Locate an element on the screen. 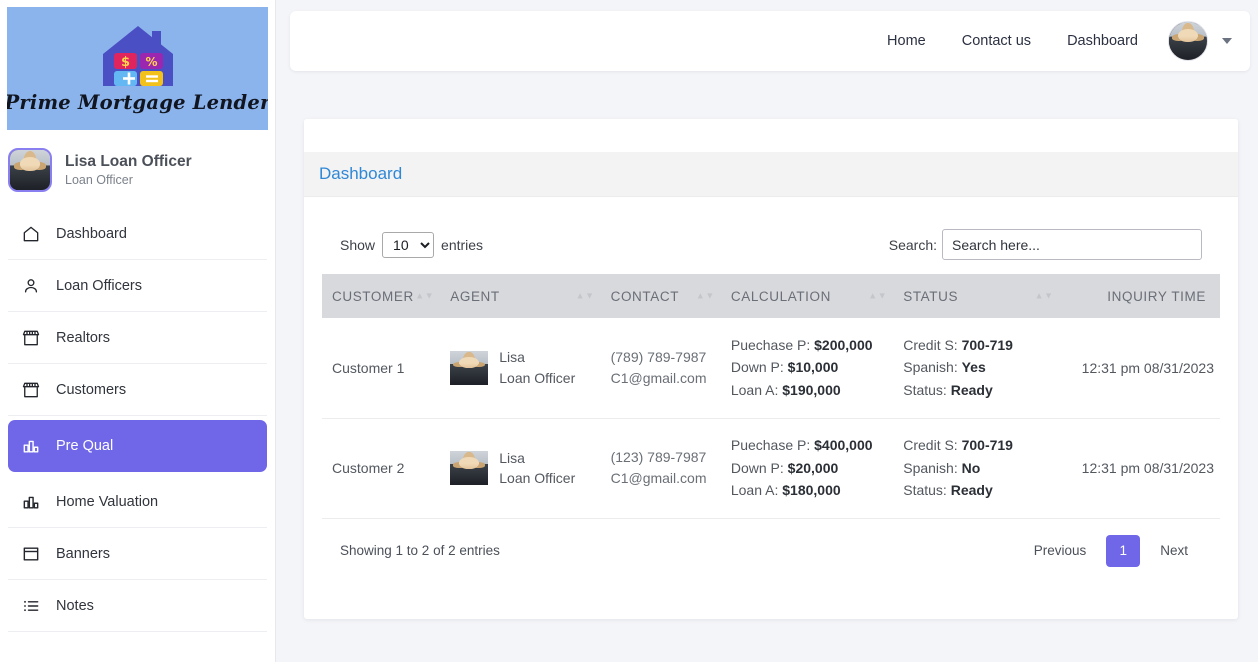  search-label: Search: is located at coordinates (912, 244).